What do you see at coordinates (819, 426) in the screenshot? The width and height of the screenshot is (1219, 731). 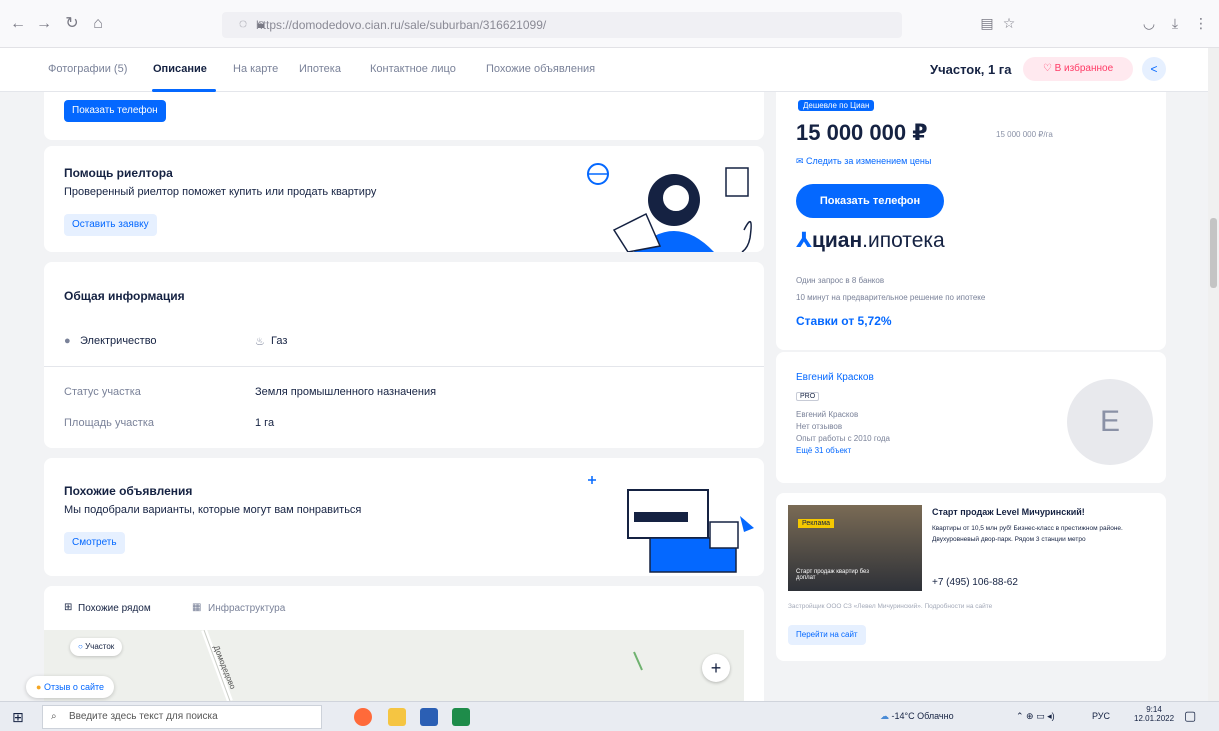 I see `agent-line-2: Нет отзывов` at bounding box center [819, 426].